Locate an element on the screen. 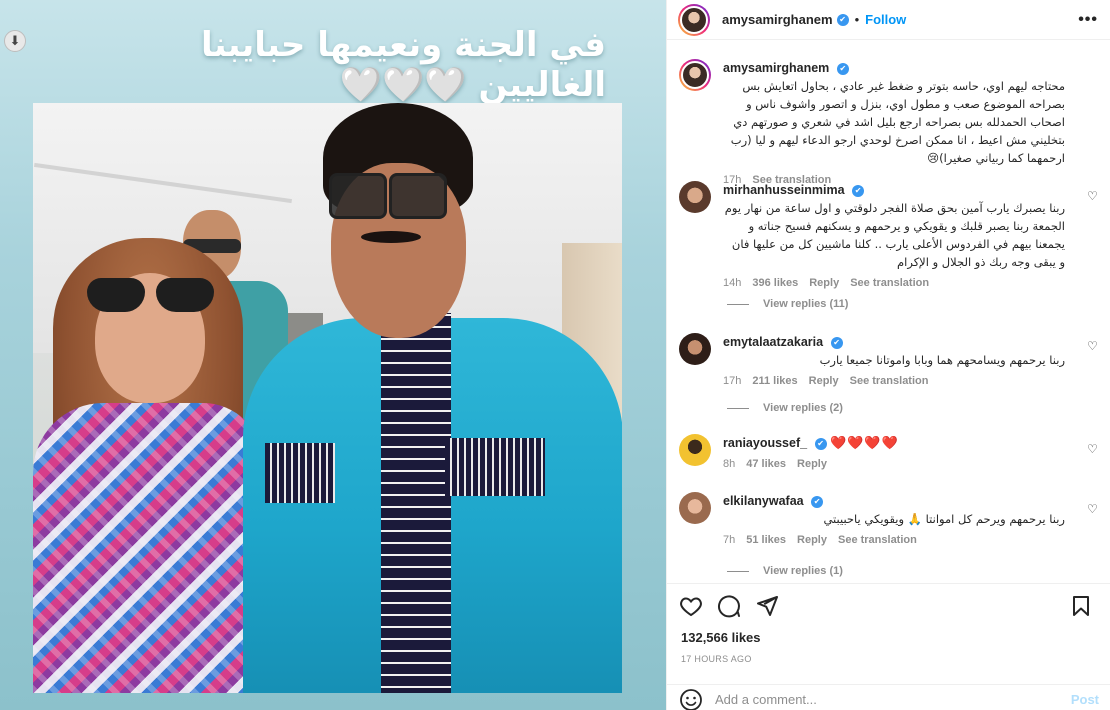  action-buttons is located at coordinates (729, 606).